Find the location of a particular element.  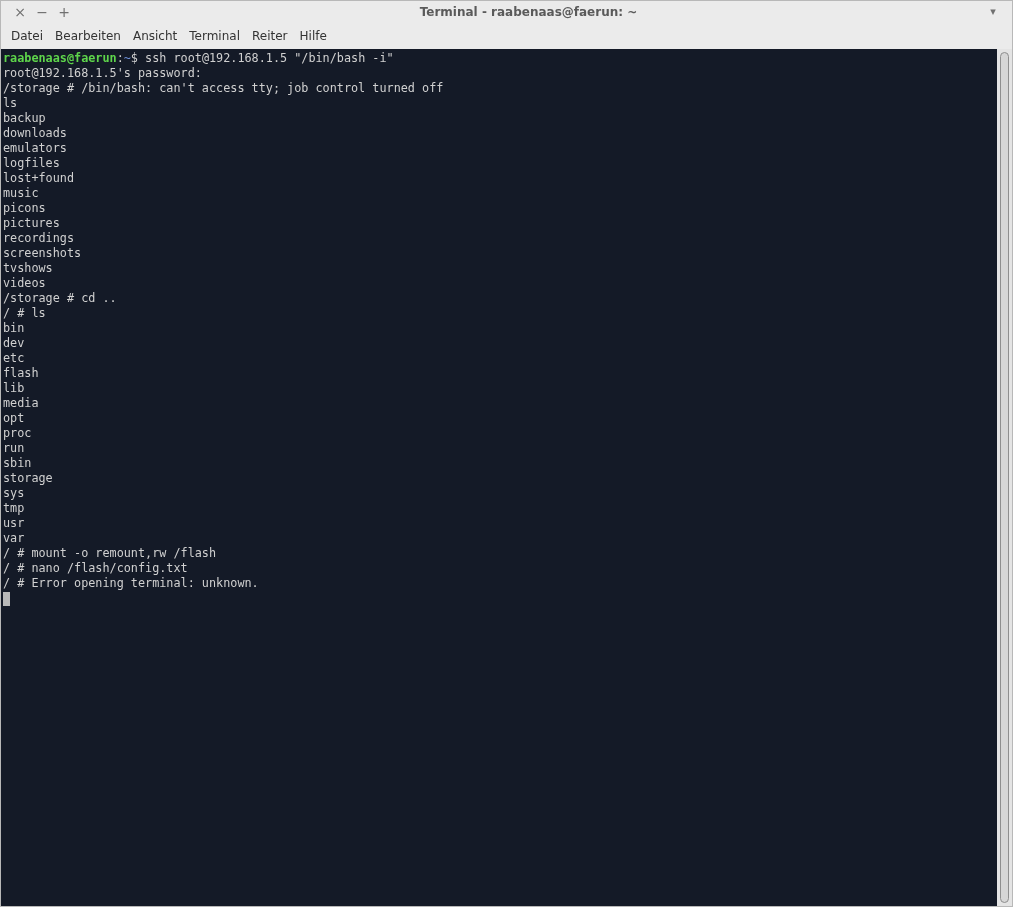

window-title: Terminal - raabenaas@faerun: ~ is located at coordinates (528, 12).